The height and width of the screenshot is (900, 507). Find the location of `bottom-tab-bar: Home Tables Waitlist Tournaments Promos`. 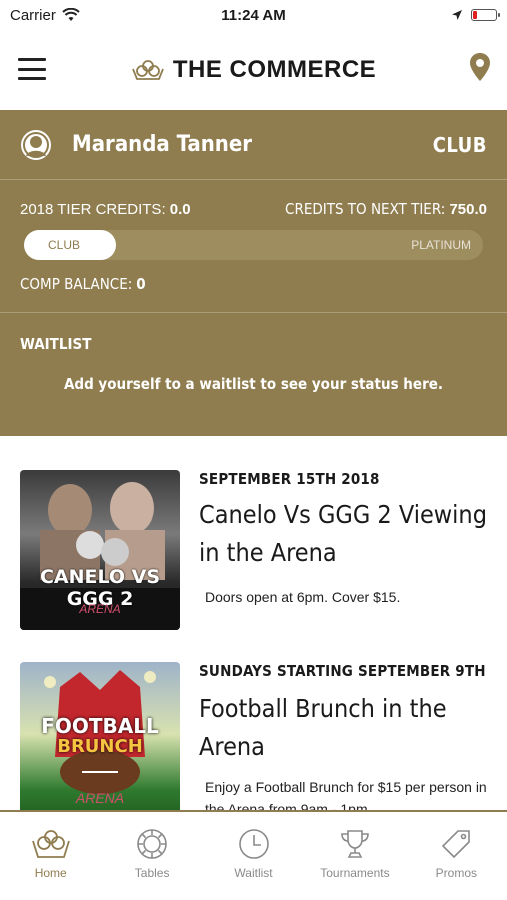

bottom-tab-bar: Home Tables Waitlist Tournaments Promos is located at coordinates (253, 855).